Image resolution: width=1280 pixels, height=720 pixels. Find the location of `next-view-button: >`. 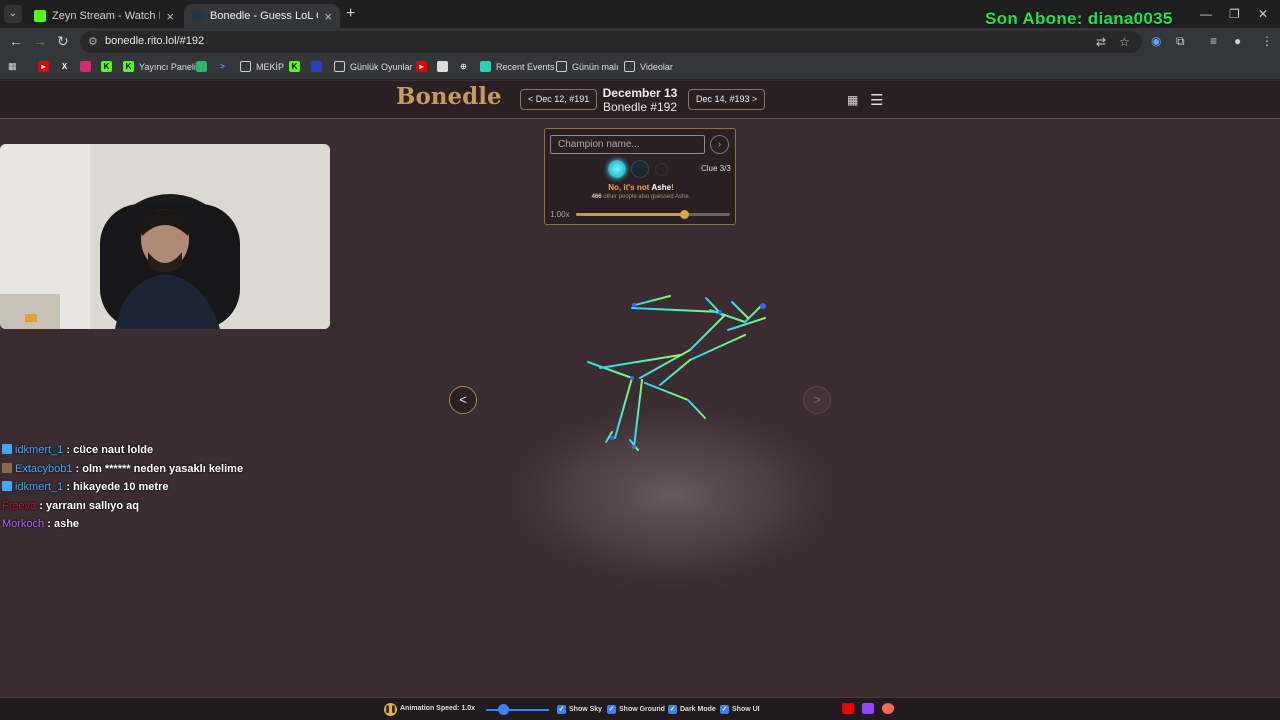

next-view-button: > is located at coordinates (817, 400).